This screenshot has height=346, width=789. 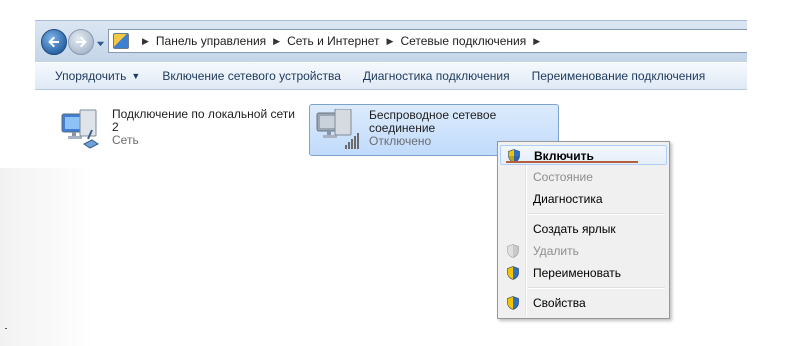 I want to click on enable-device-label: Включение сетевого устройства, so click(x=251, y=76).